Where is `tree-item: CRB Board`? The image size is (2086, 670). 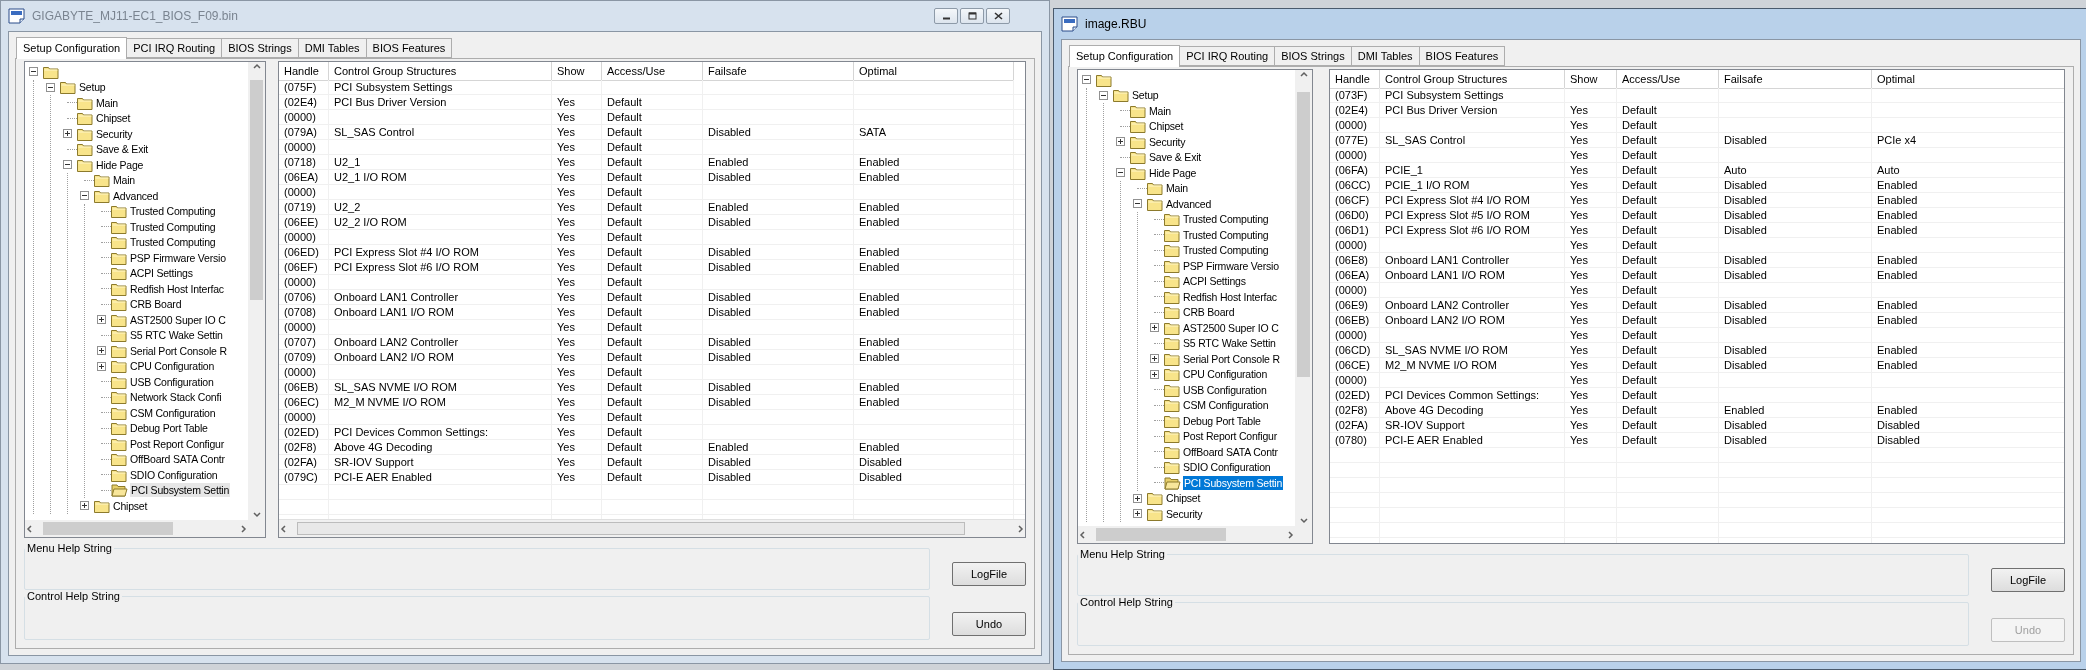 tree-item: CRB Board is located at coordinates (156, 304).